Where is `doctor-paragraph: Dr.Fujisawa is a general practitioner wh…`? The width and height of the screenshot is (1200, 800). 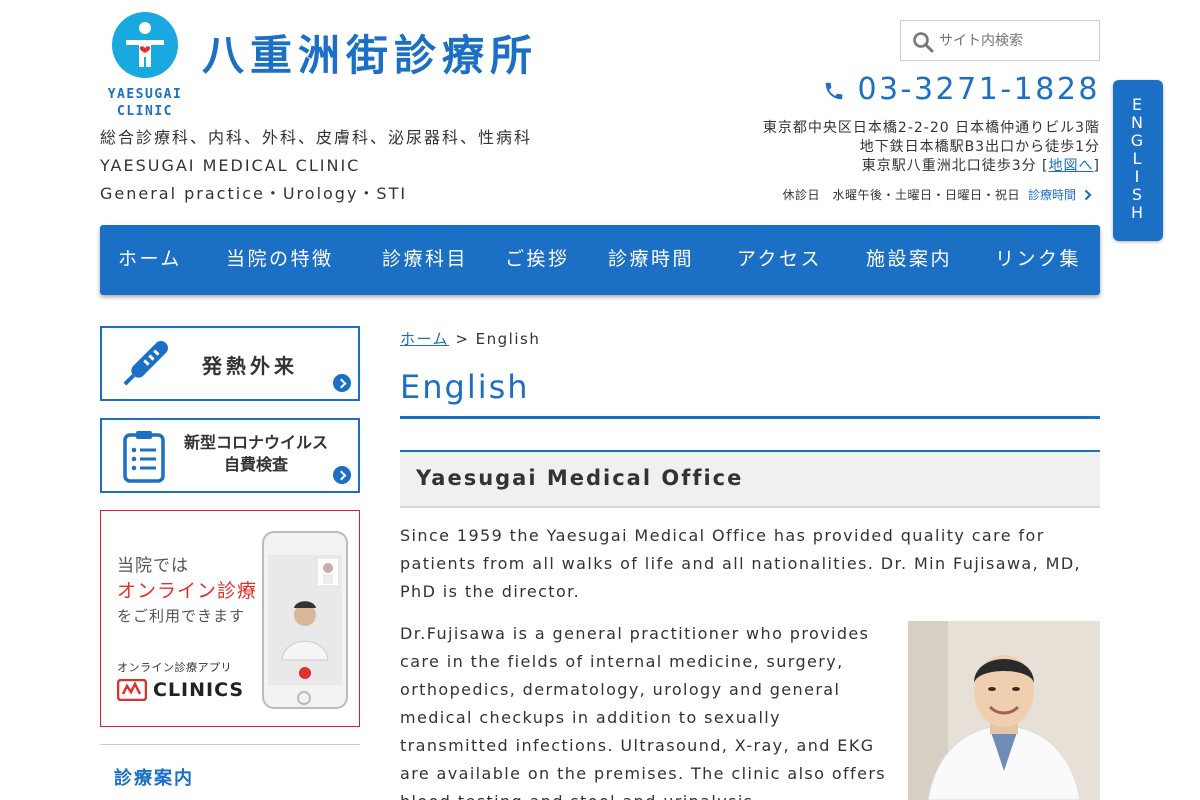 doctor-paragraph: Dr.Fujisawa is a general practitioner wh… is located at coordinates (643, 712).